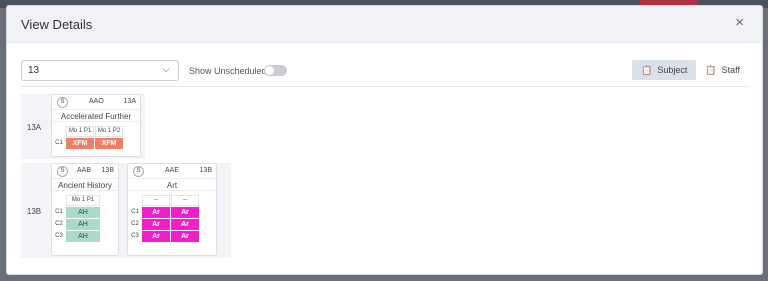 This screenshot has width=768, height=281. I want to click on period-header: Mo 1 P2, so click(109, 131).